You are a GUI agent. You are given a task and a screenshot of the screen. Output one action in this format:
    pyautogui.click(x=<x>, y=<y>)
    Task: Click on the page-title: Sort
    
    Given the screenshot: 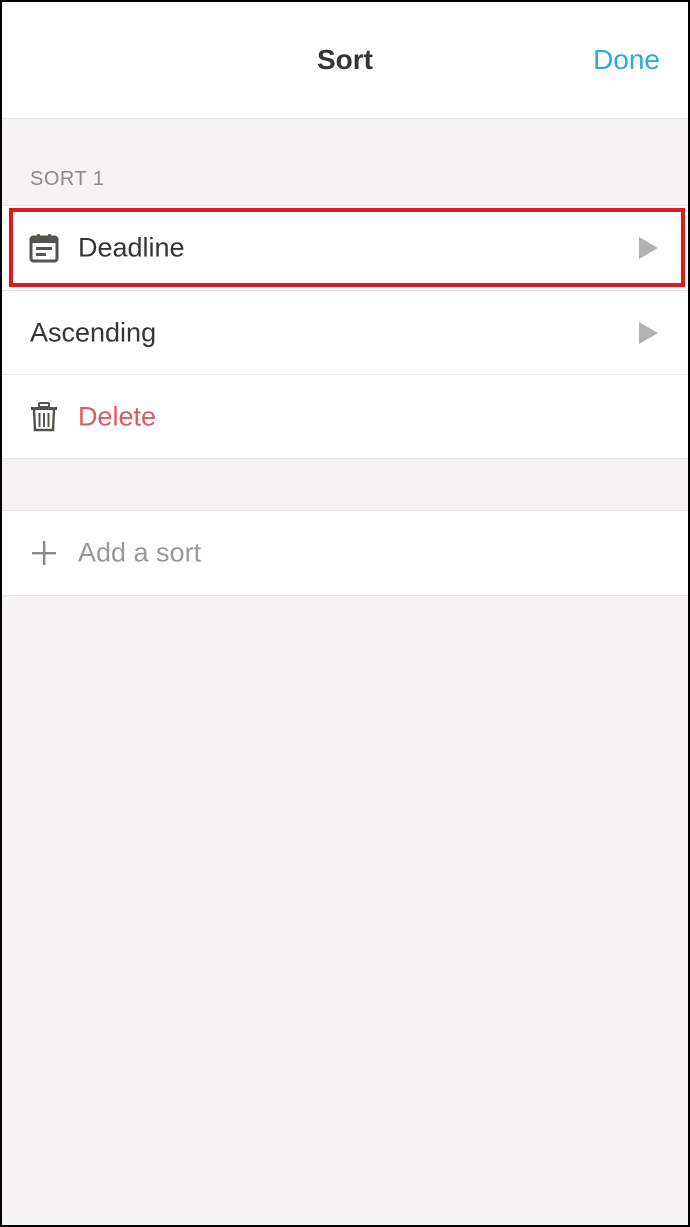 What is the action you would take?
    pyautogui.click(x=345, y=59)
    